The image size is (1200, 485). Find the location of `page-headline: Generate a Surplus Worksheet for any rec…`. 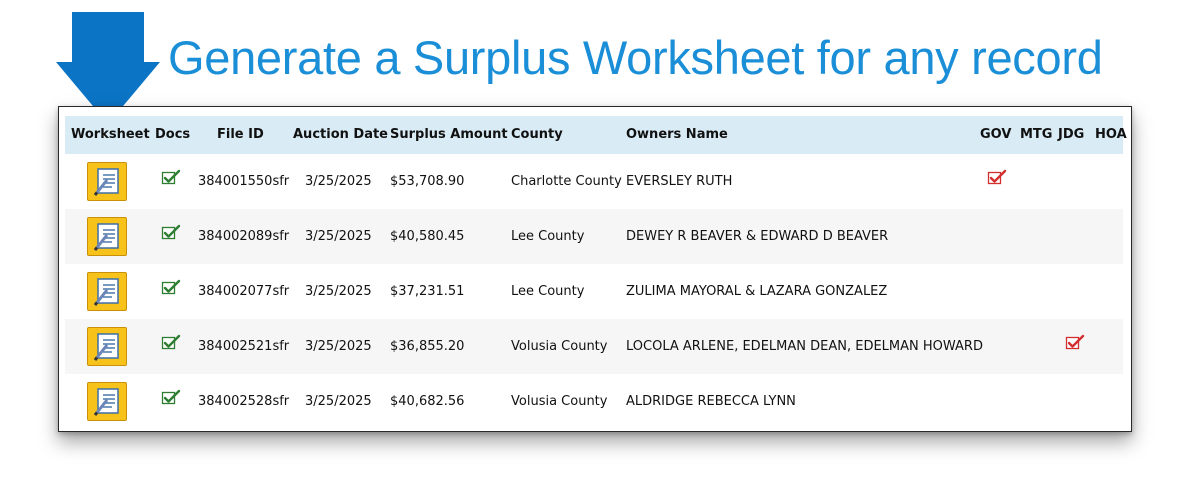

page-headline: Generate a Surplus Worksheet for any rec… is located at coordinates (635, 57).